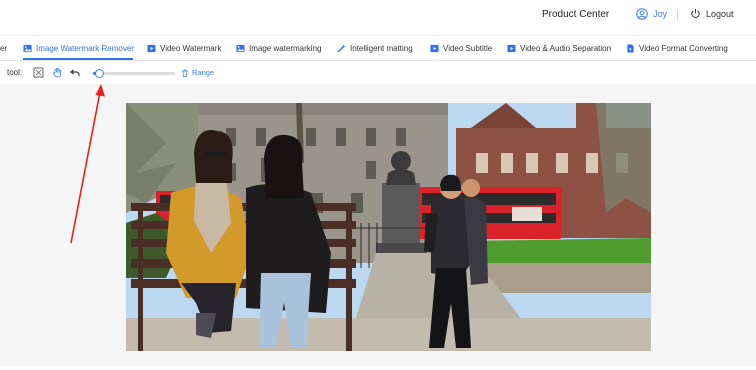  I want to click on range-label: Range, so click(203, 72).